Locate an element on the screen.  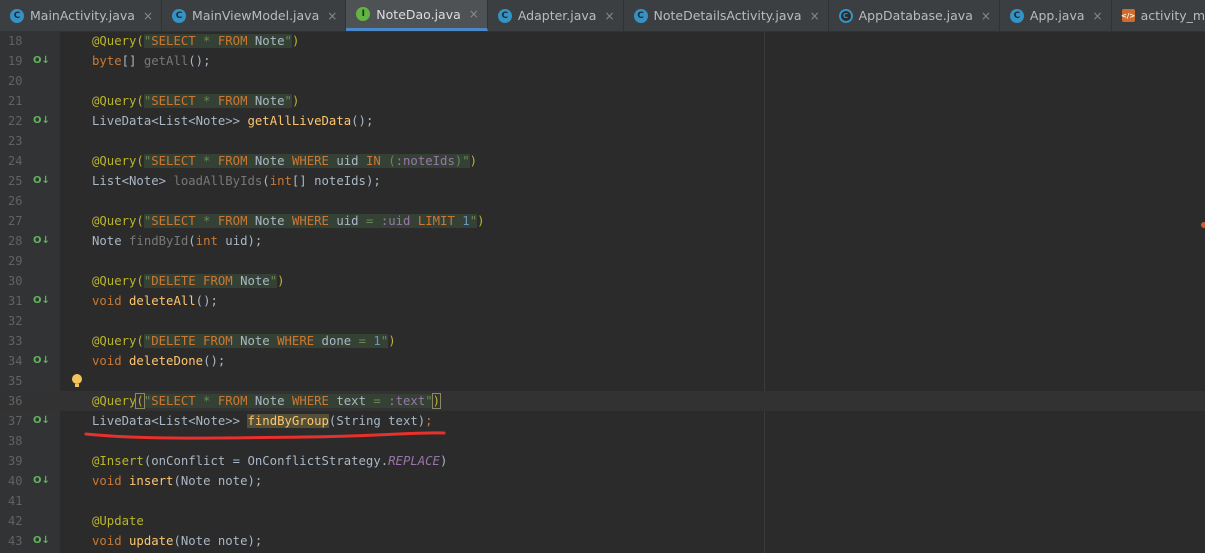
tab-adapter-java: C Adapter.java × is located at coordinates (556, 15).